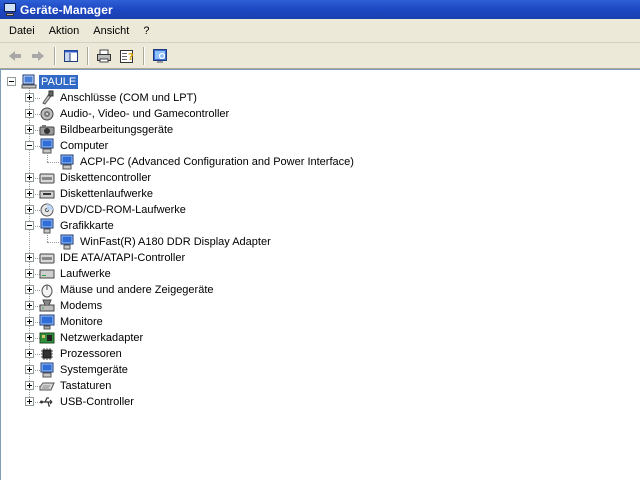 The image size is (640, 480). I want to click on child-display-icon, so click(67, 242).